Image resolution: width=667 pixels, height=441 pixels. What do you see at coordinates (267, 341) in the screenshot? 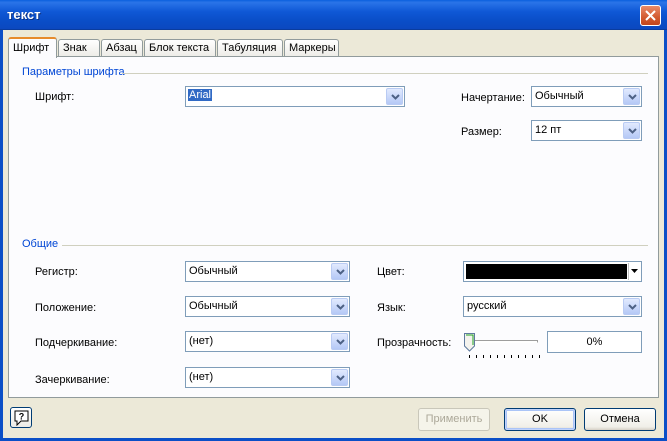
I see `underline-combo: (нет)` at bounding box center [267, 341].